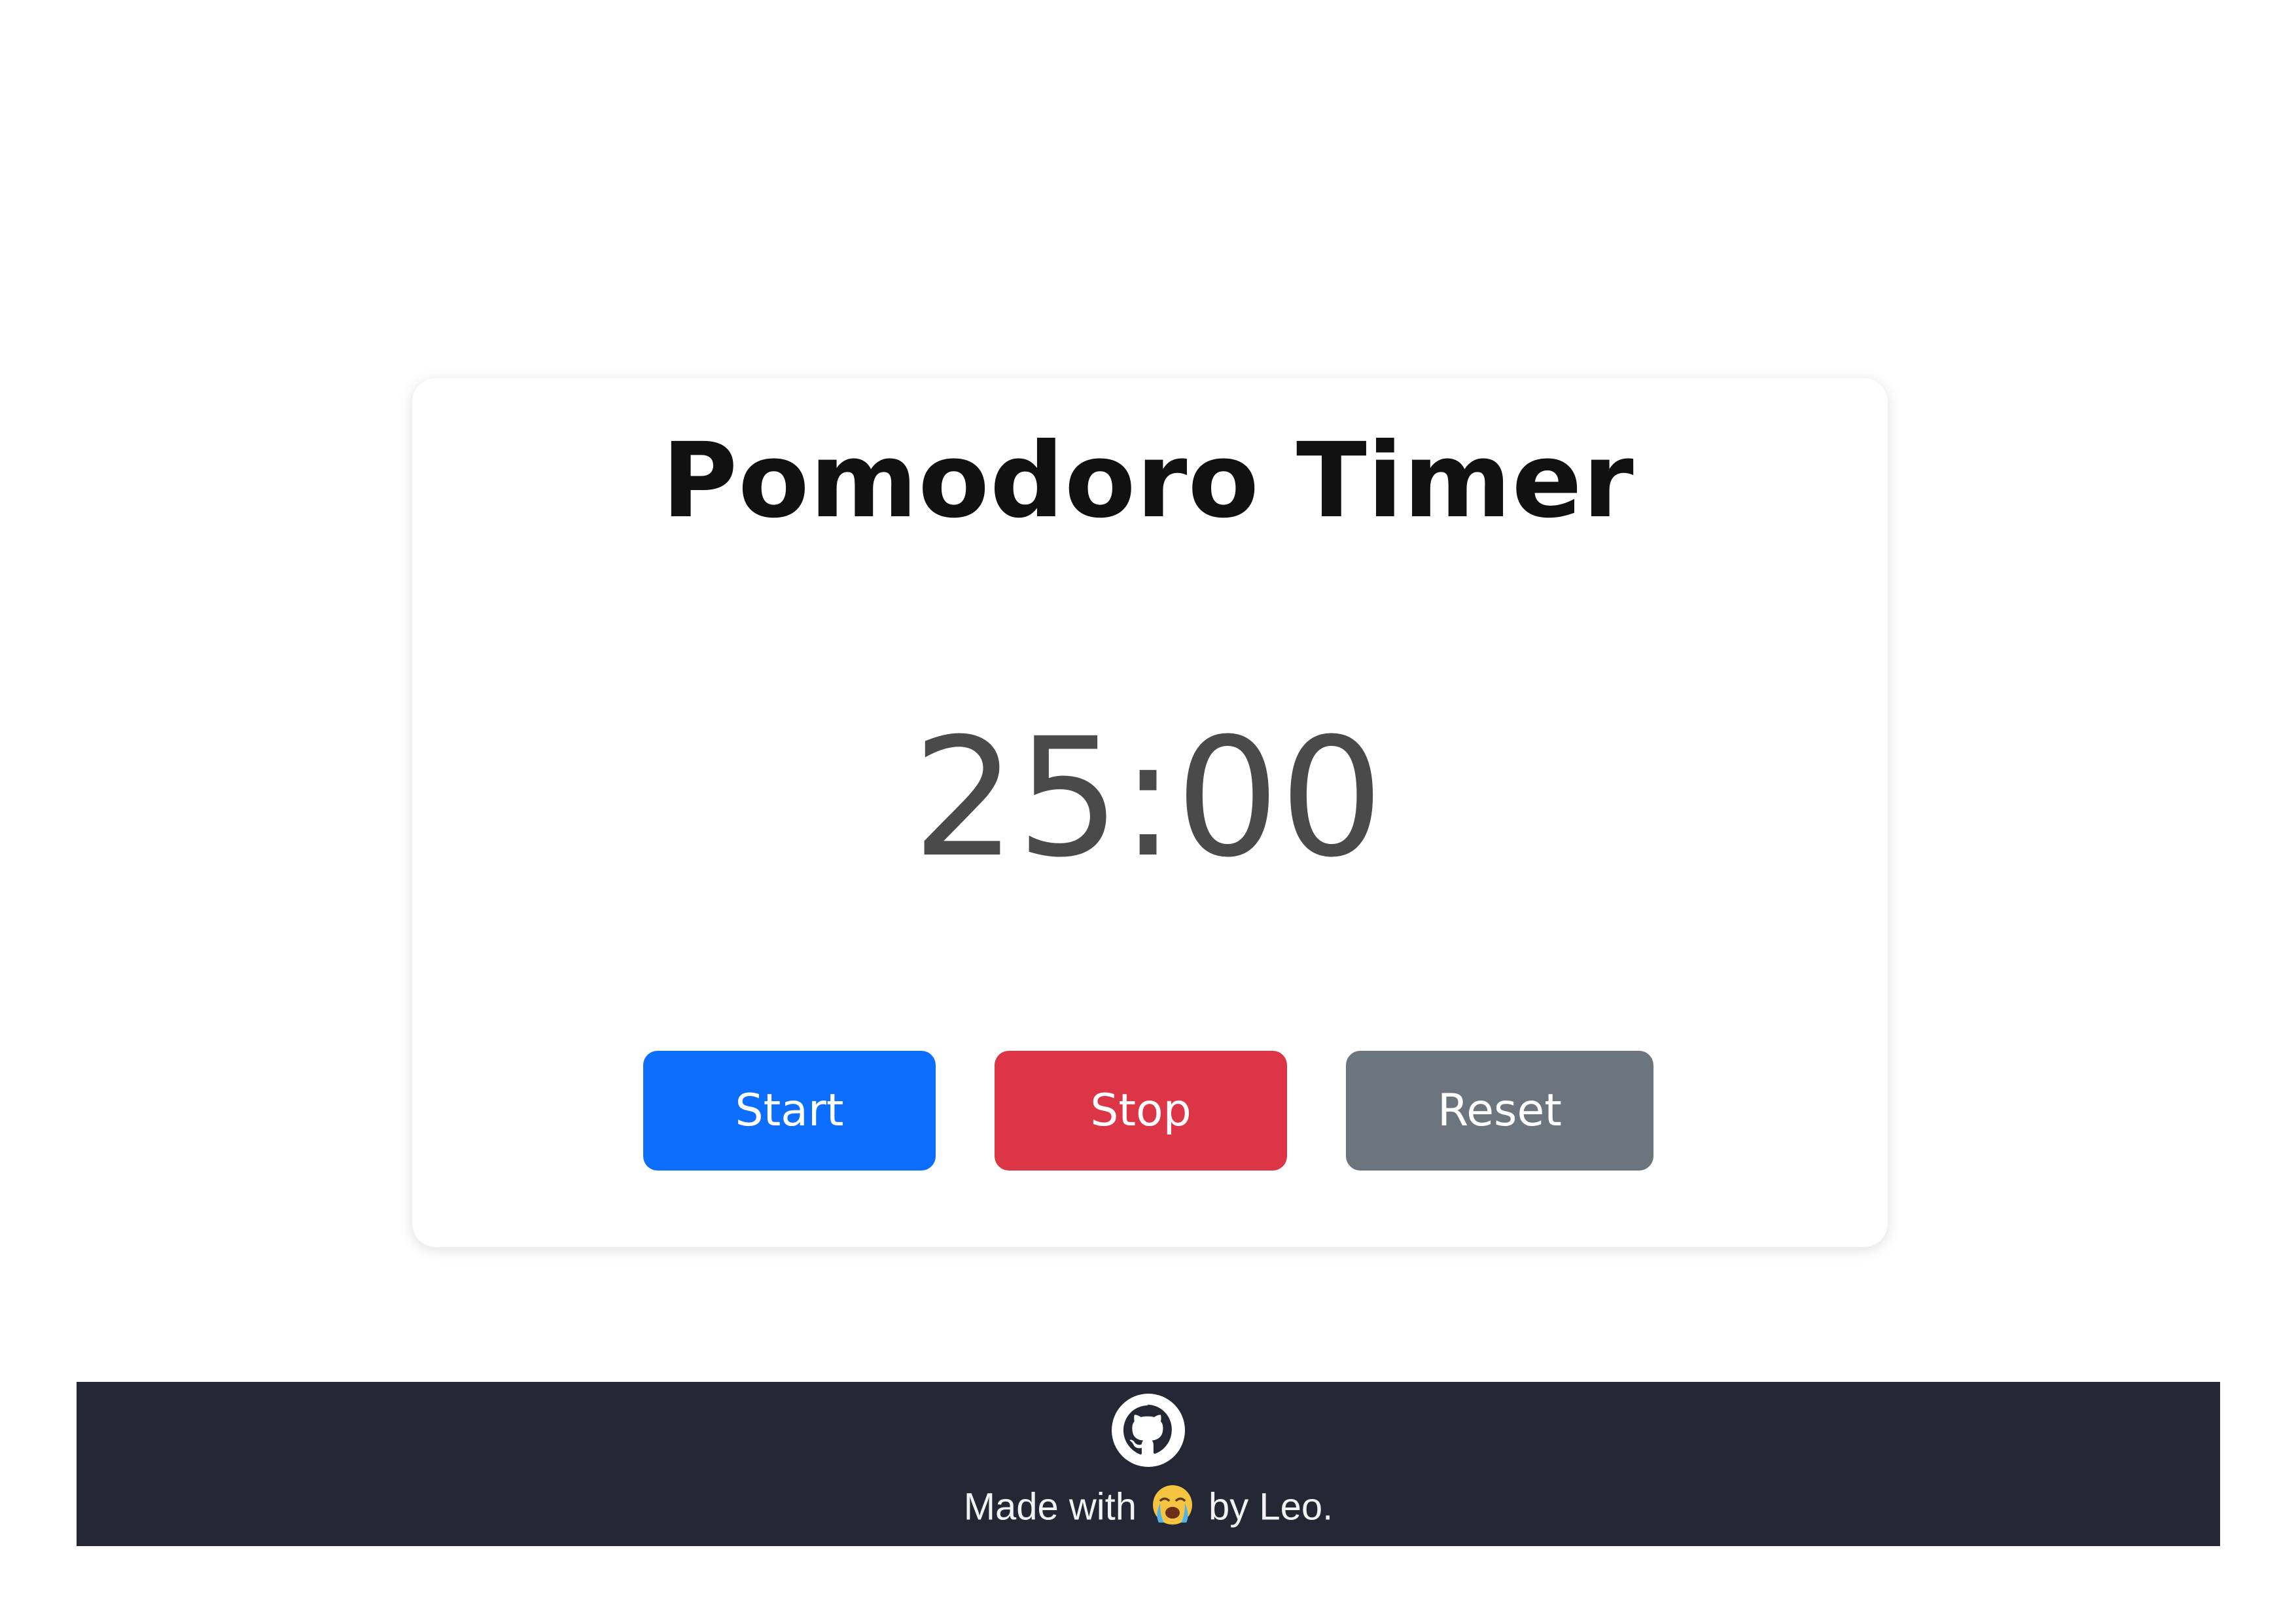  What do you see at coordinates (1148, 481) in the screenshot?
I see `page-title: Pomodoro Timer` at bounding box center [1148, 481].